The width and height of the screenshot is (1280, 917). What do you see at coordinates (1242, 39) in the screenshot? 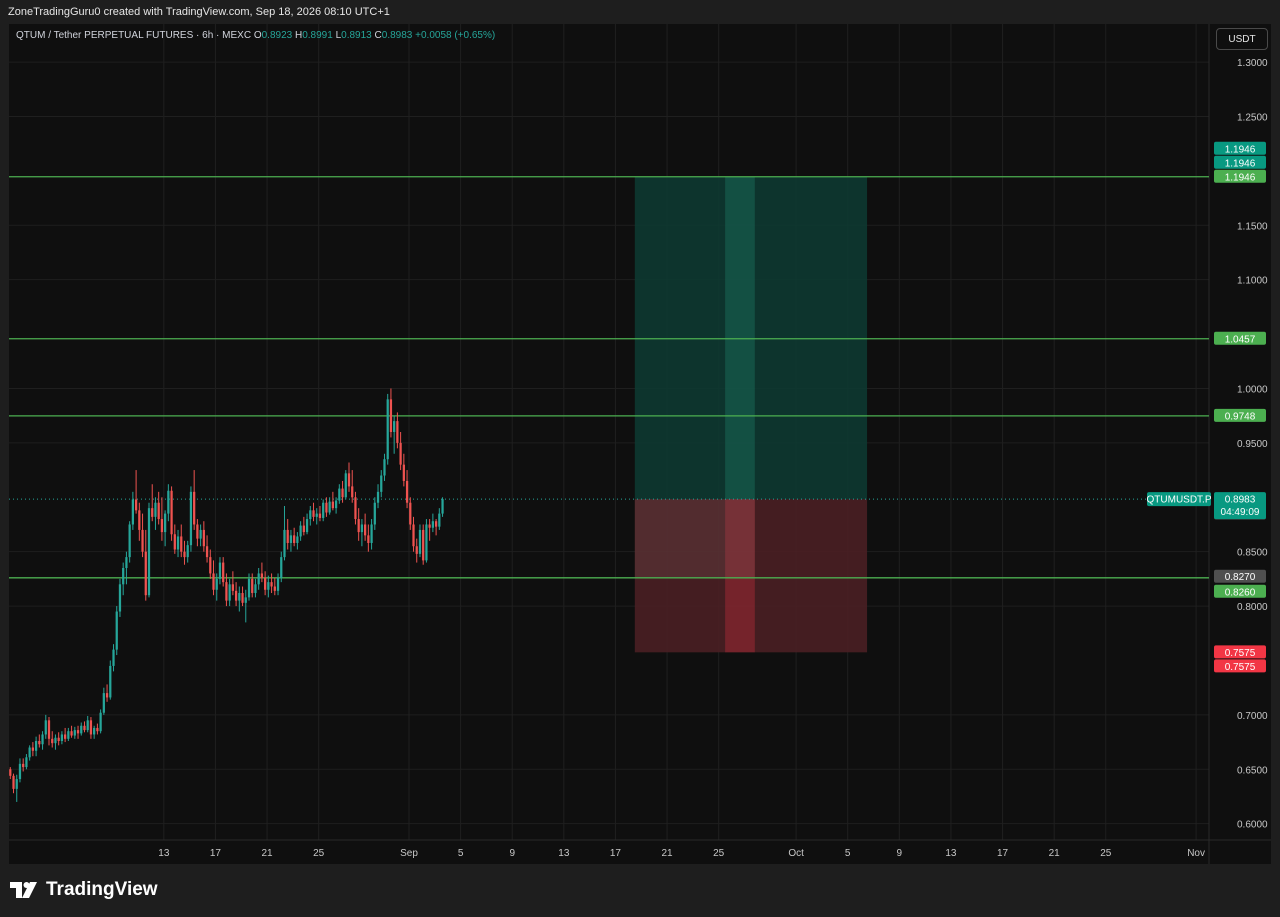
I see `currency-button: USDT` at bounding box center [1242, 39].